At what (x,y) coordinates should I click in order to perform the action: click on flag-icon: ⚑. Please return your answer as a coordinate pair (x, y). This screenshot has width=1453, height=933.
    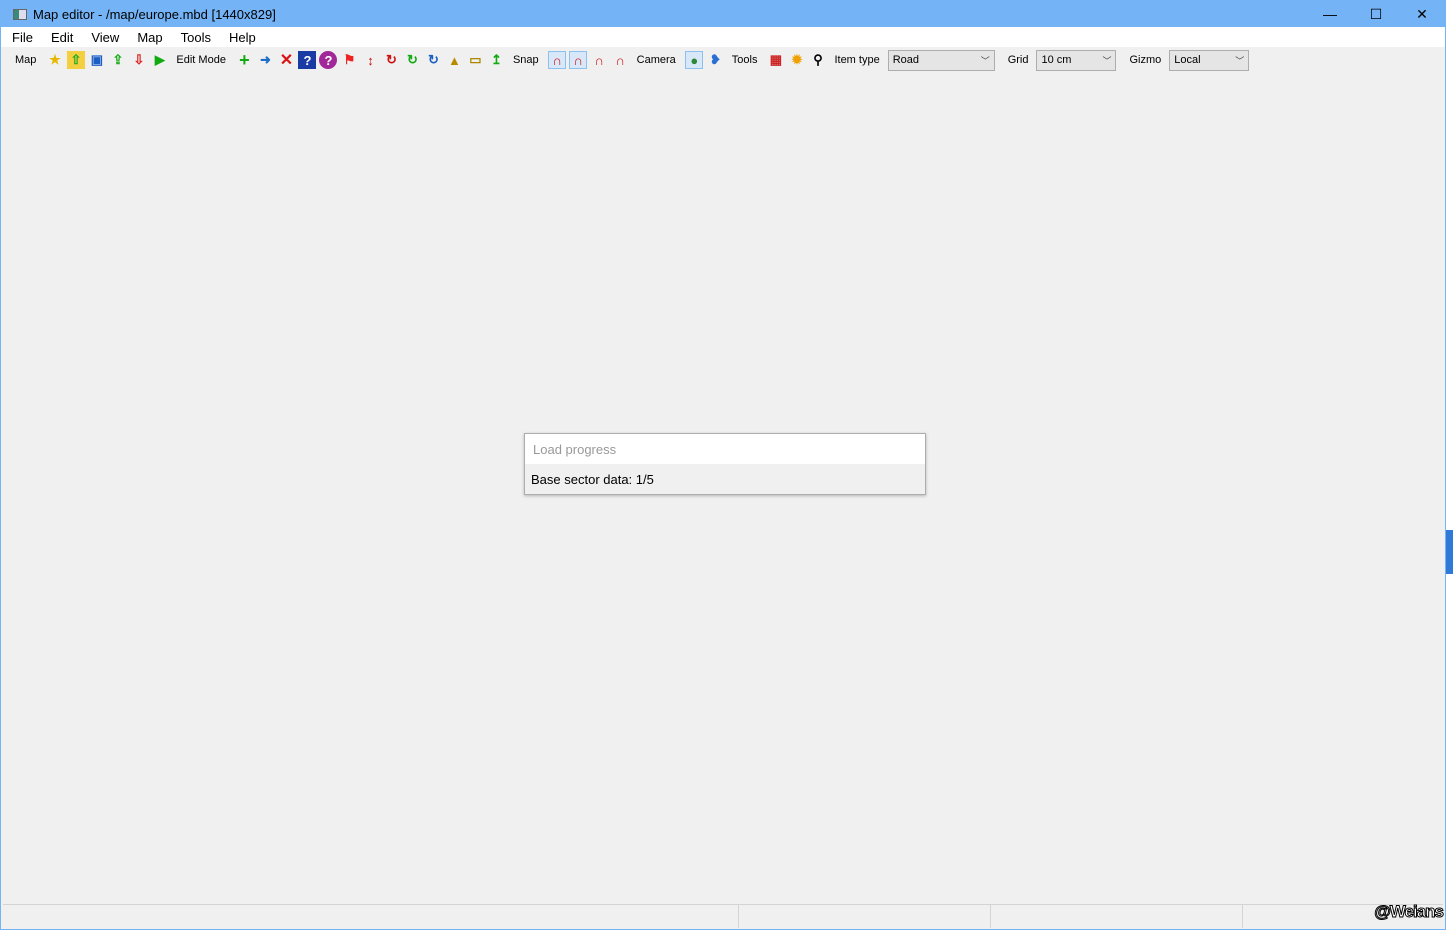
    Looking at the image, I should click on (349, 60).